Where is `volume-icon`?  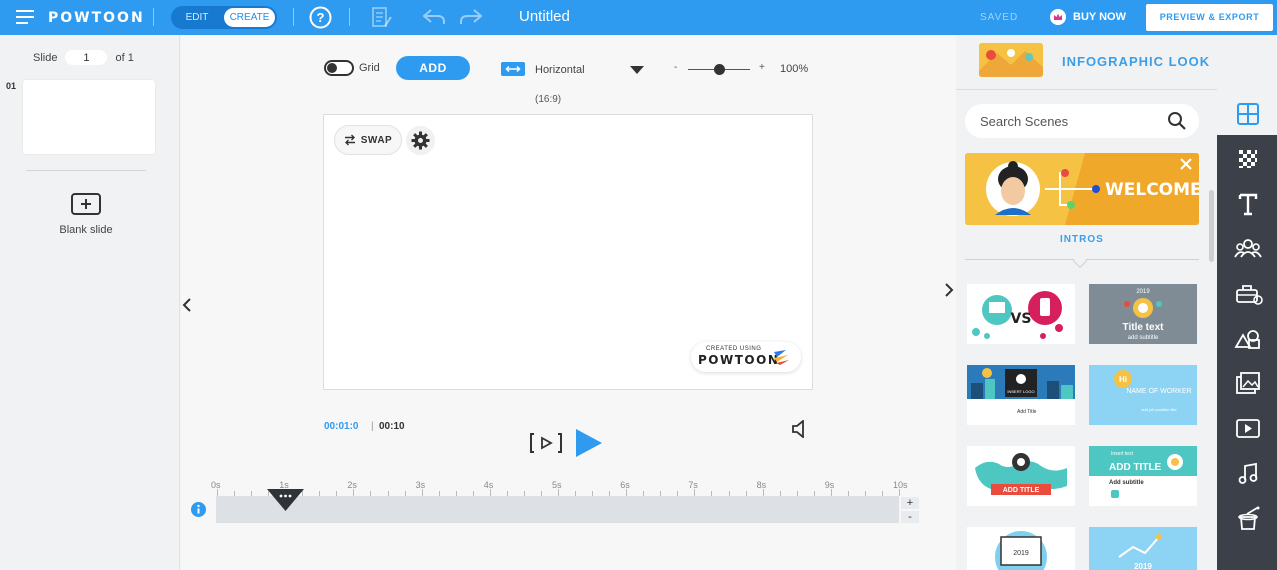
volume-icon is located at coordinates (799, 429).